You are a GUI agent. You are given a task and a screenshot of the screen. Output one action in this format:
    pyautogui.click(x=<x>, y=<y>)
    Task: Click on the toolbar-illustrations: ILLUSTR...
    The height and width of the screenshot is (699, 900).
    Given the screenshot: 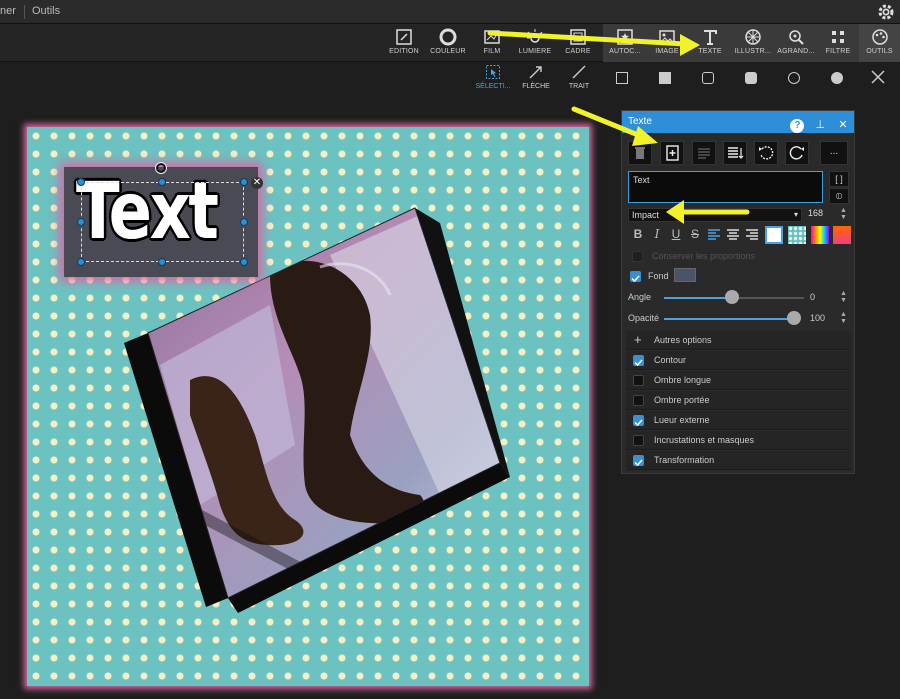 What is the action you would take?
    pyautogui.click(x=753, y=43)
    